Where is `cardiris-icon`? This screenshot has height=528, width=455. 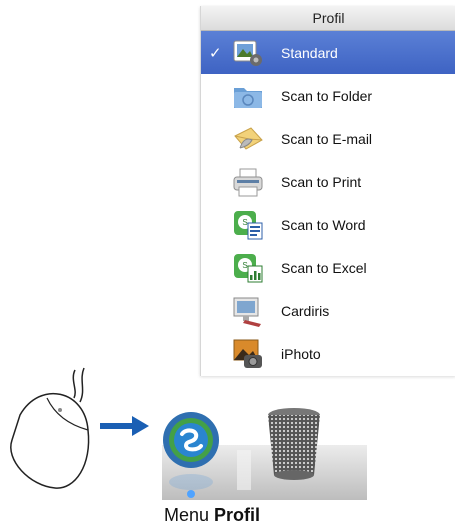 cardiris-icon is located at coordinates (247, 312).